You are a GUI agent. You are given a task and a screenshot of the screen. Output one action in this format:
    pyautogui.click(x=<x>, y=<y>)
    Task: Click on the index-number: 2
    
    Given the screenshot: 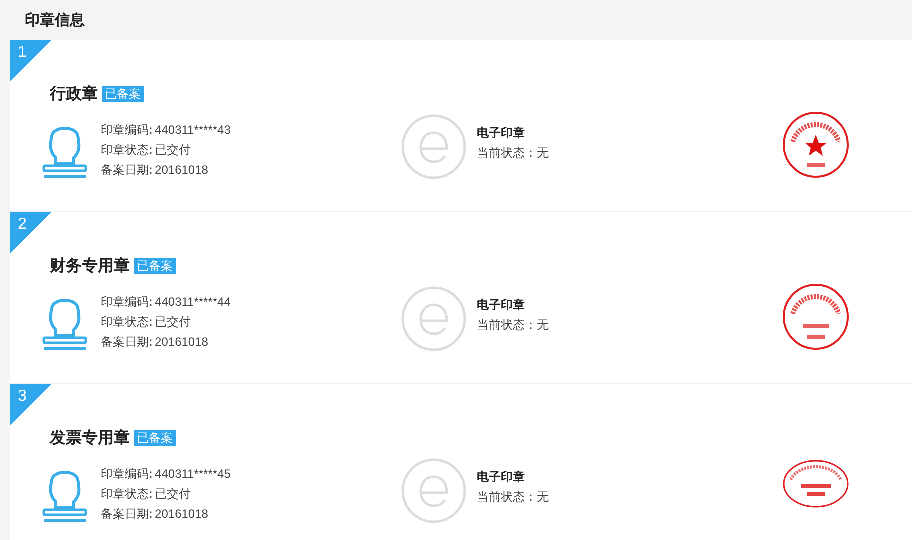 What is the action you would take?
    pyautogui.click(x=22, y=225)
    